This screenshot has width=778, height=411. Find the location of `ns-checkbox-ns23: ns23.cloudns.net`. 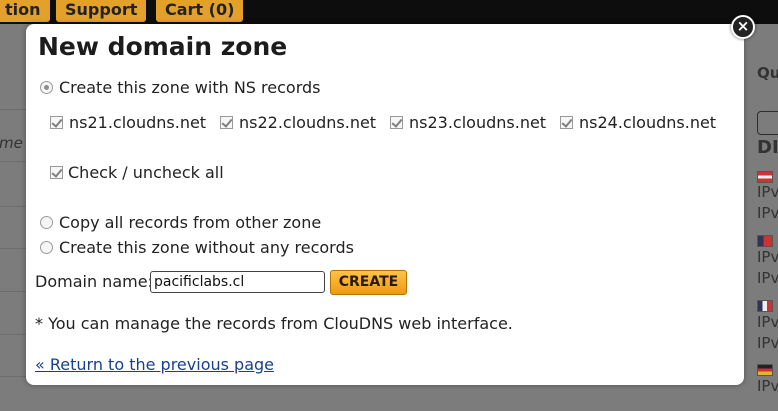

ns-checkbox-ns23: ns23.cloudns.net is located at coordinates (468, 122).